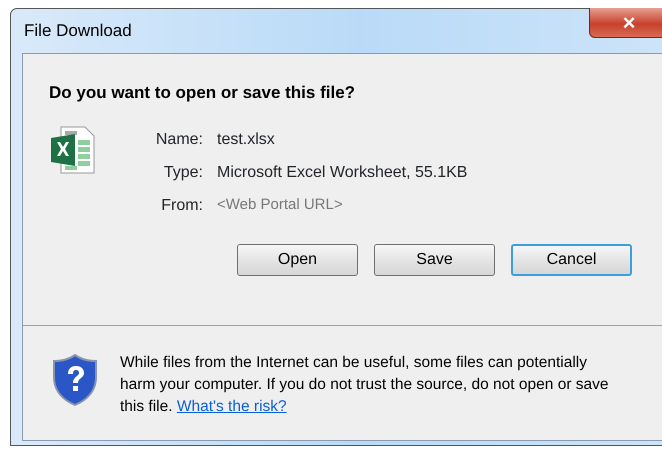 This screenshot has height=452, width=662. I want to click on dialog-button: Open, so click(297, 260).